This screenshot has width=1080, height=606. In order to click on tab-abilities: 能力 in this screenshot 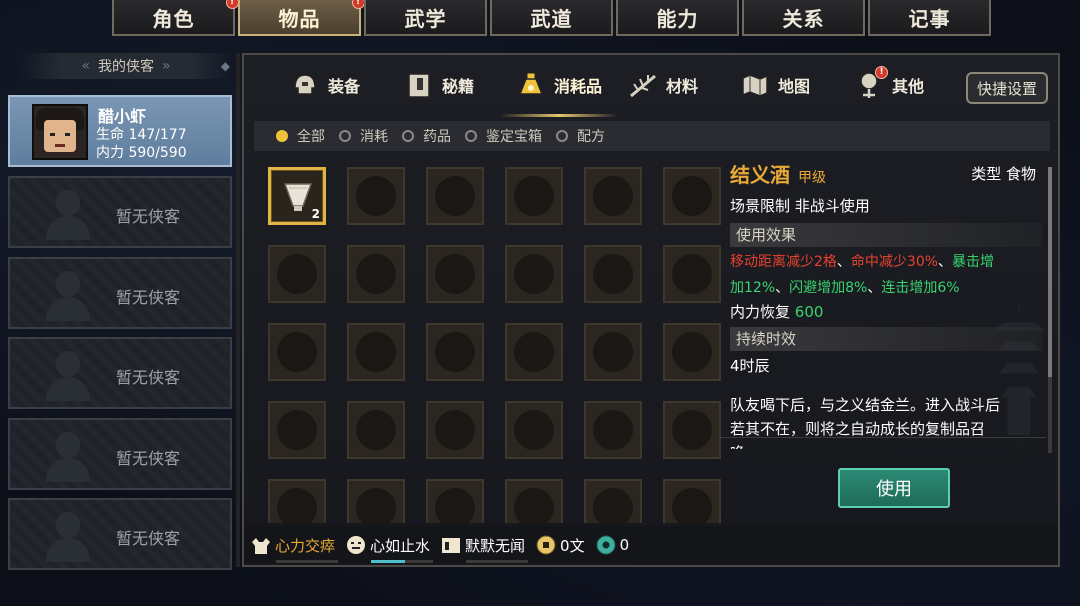, I will do `click(677, 18)`.